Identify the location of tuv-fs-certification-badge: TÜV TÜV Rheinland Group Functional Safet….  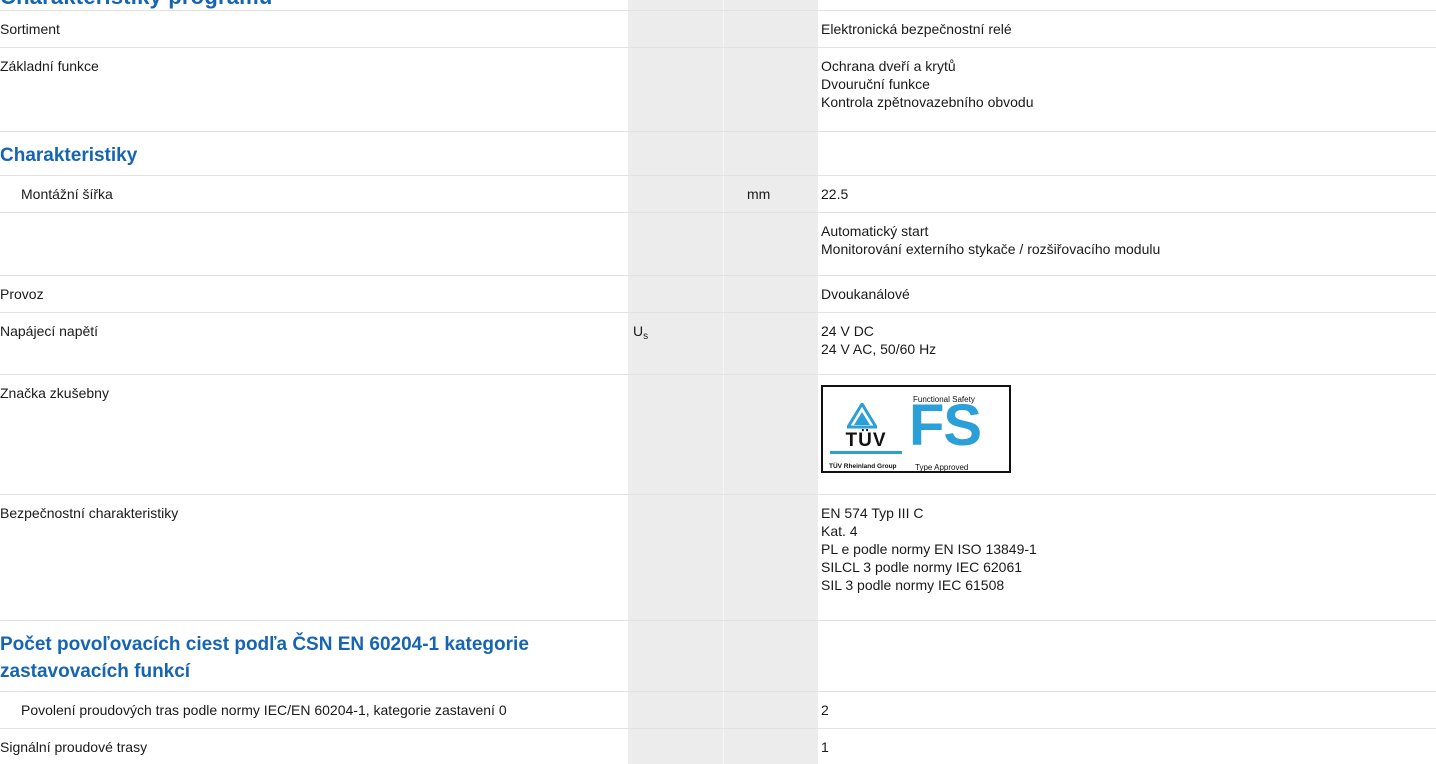
(916, 429).